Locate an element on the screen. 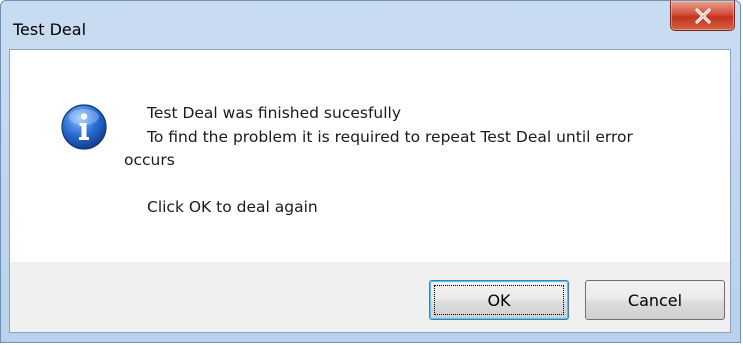 The height and width of the screenshot is (345, 743). cancel-button: Cancel is located at coordinates (655, 300).